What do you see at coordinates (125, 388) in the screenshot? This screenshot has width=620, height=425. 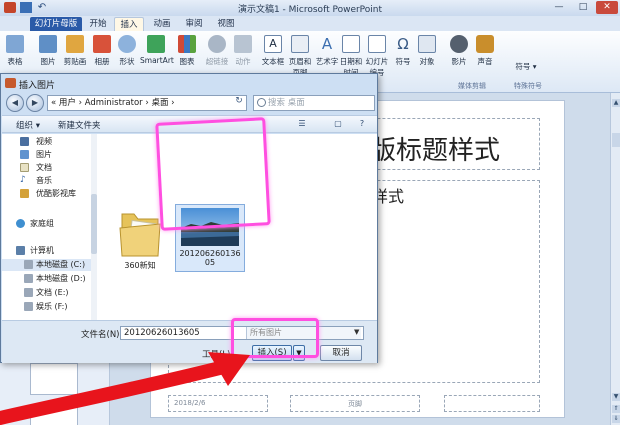 I see `red-arrow-annotation` at bounding box center [125, 388].